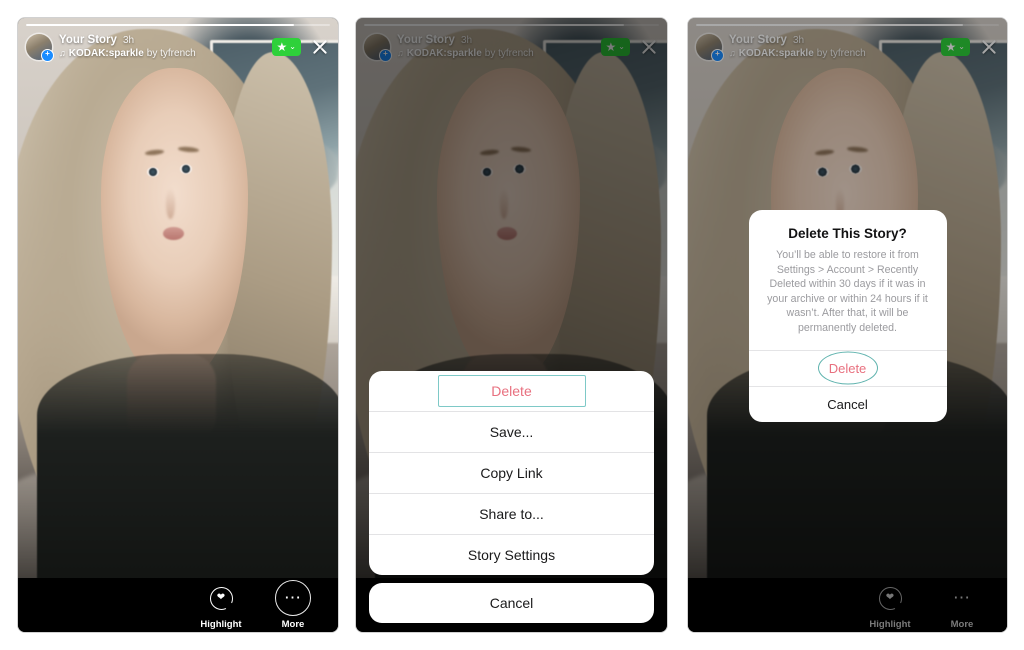 The width and height of the screenshot is (1024, 650). I want to click on action-item-copy-link: Copy Link, so click(511, 472).